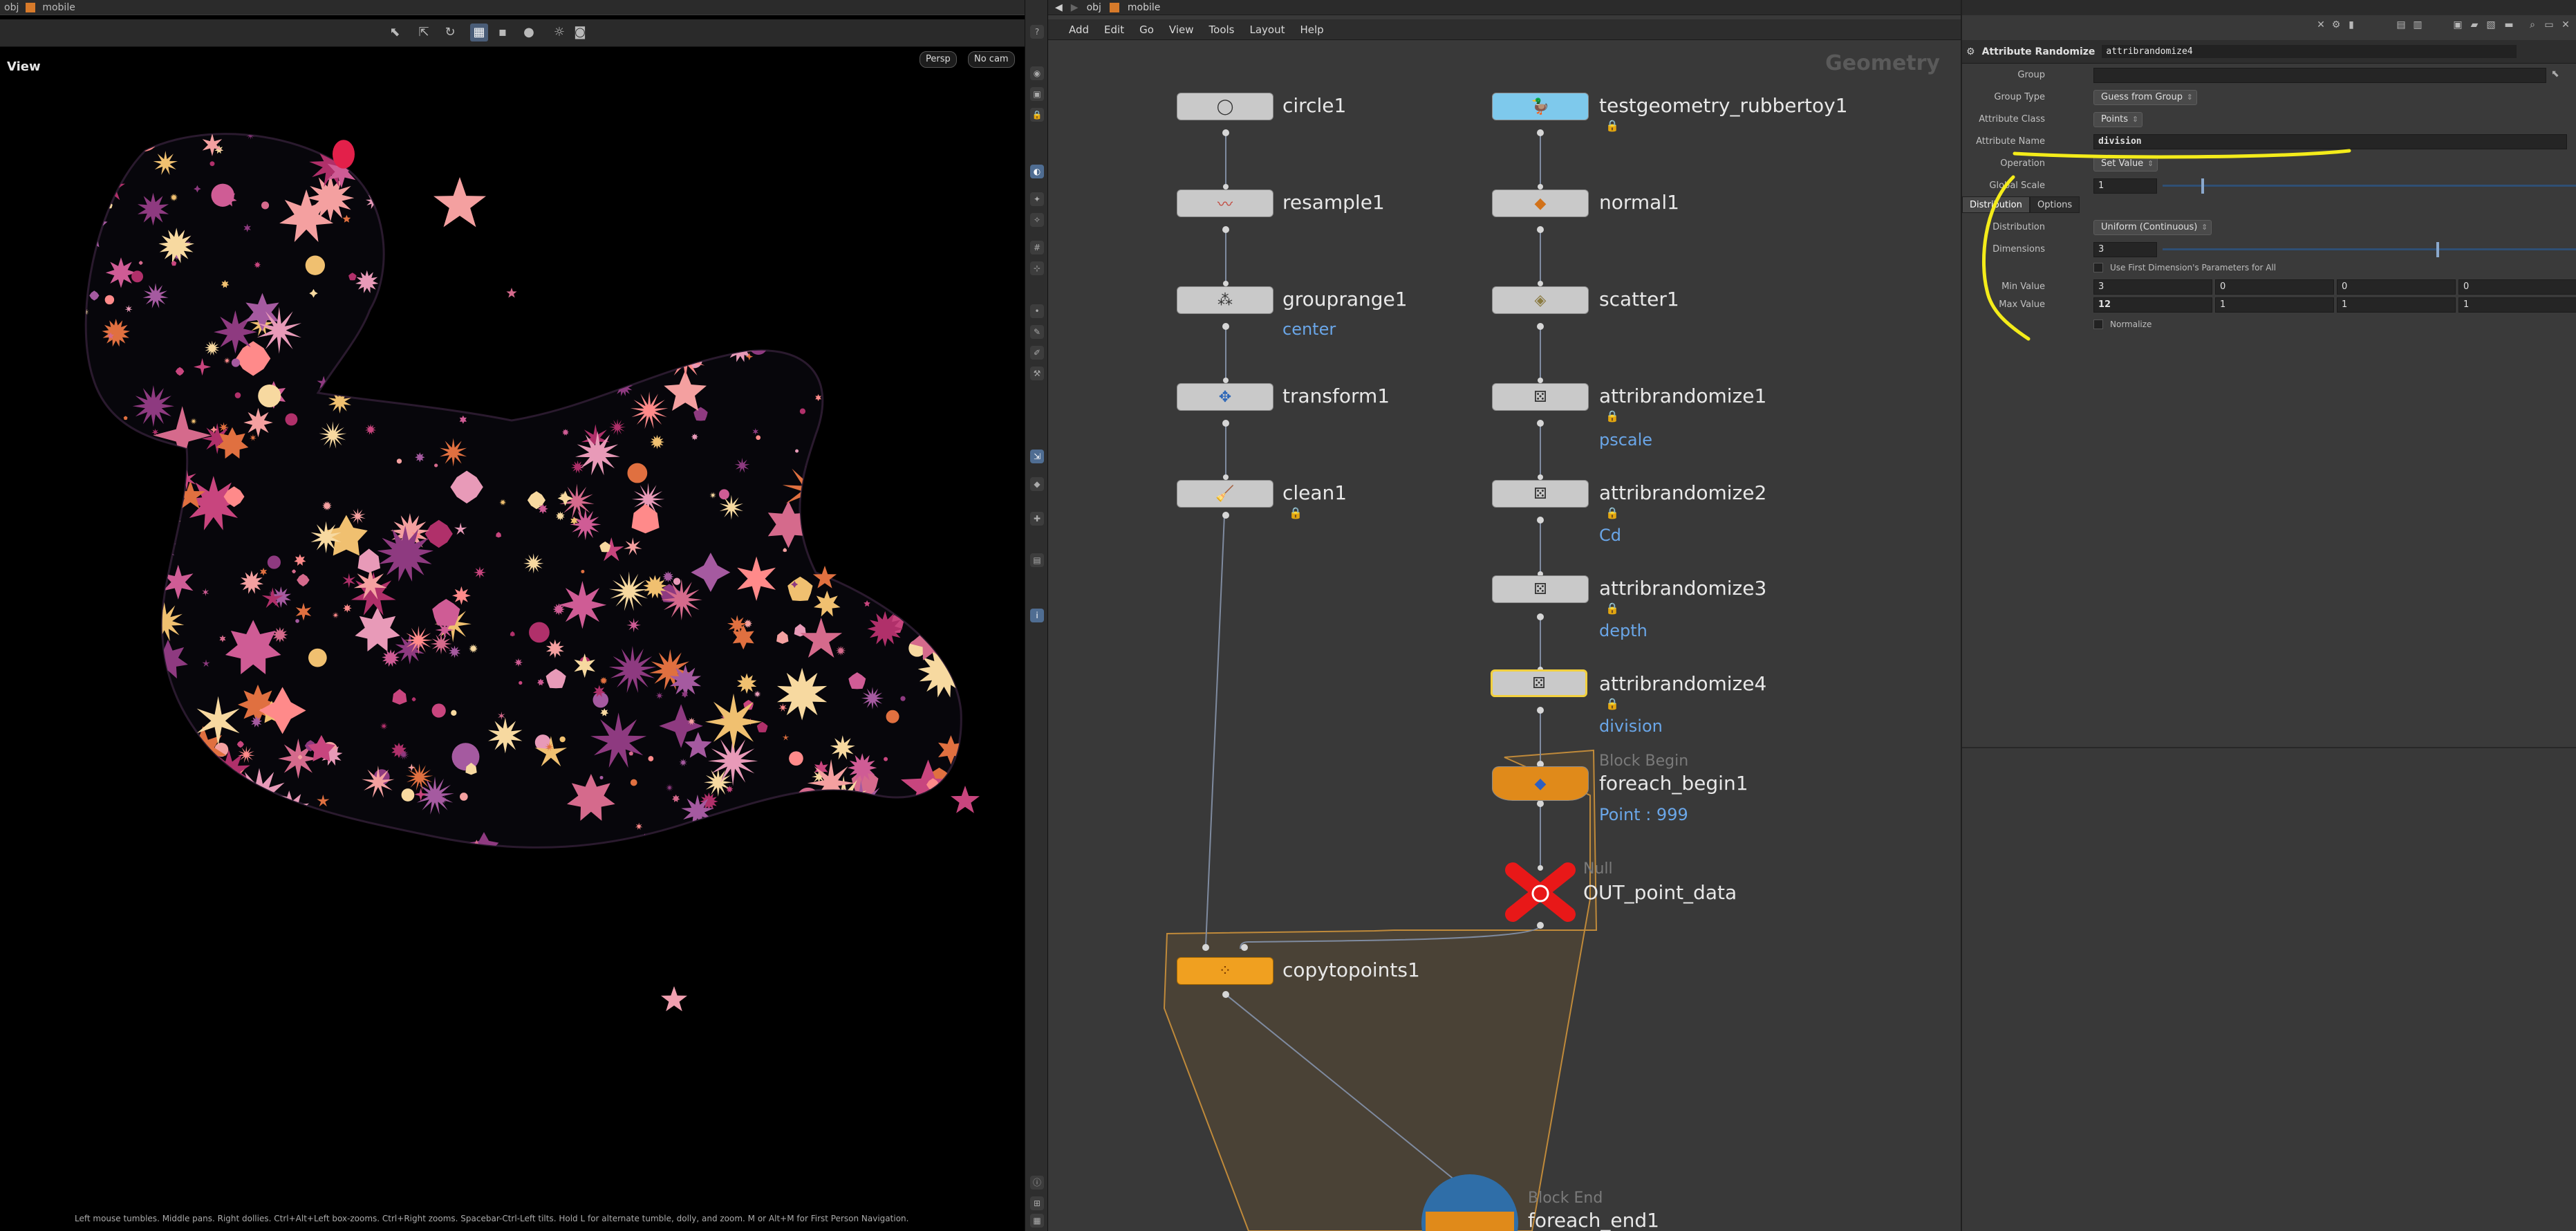 The image size is (2576, 1231). Describe the element at coordinates (1037, 73) in the screenshot. I see `visibility-icon: ◉` at that location.